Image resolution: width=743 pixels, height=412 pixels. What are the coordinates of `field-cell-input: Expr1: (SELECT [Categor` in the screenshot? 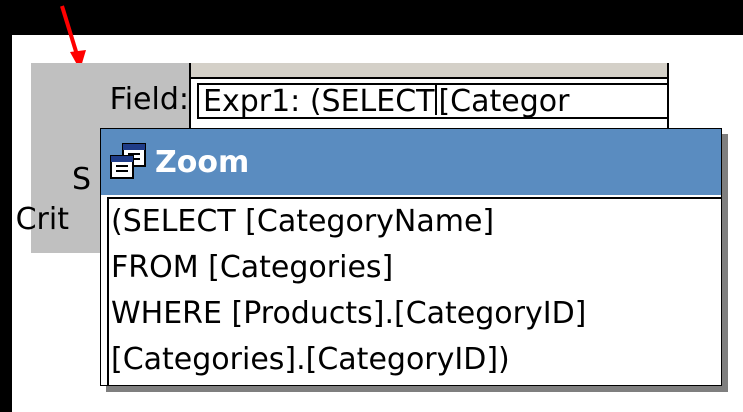 It's located at (433, 101).